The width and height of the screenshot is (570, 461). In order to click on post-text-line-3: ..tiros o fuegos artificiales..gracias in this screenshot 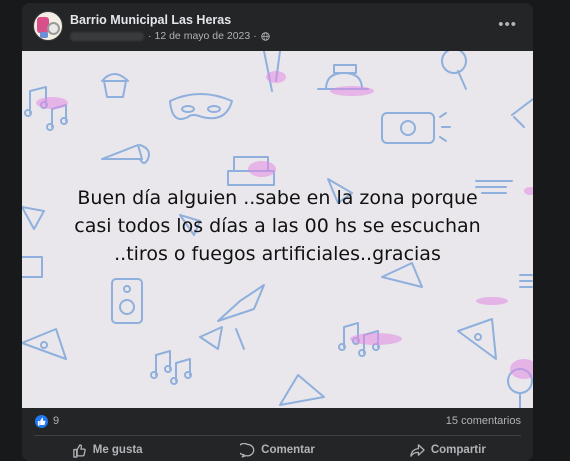, I will do `click(277, 254)`.